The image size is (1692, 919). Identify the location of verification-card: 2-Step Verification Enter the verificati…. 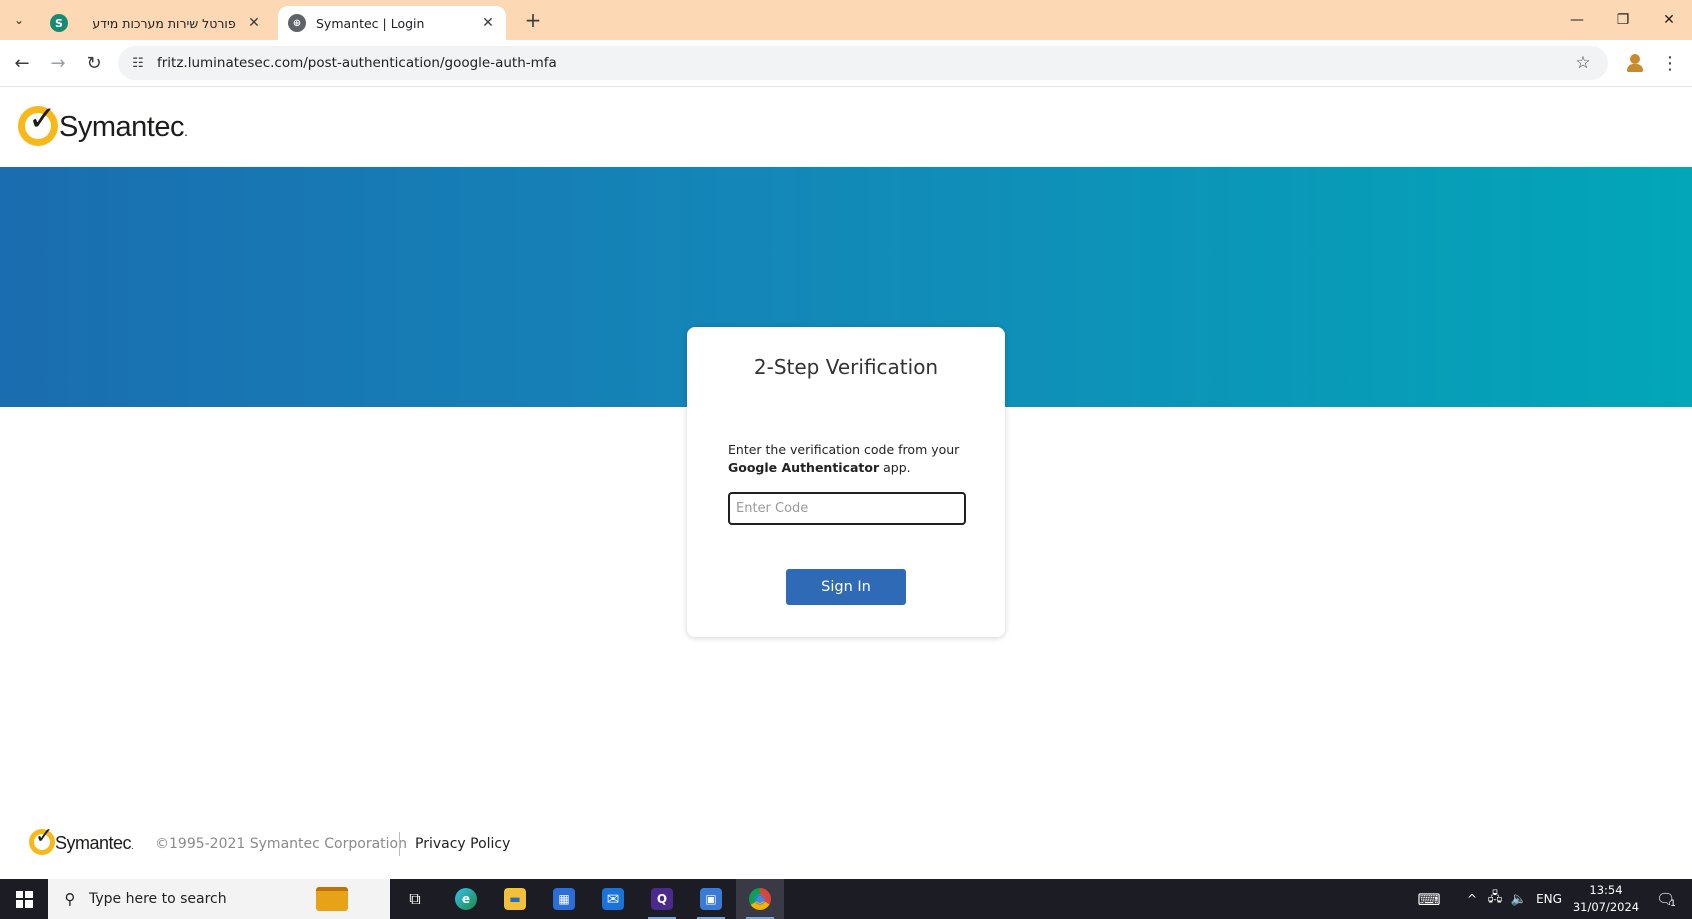
(846, 482).